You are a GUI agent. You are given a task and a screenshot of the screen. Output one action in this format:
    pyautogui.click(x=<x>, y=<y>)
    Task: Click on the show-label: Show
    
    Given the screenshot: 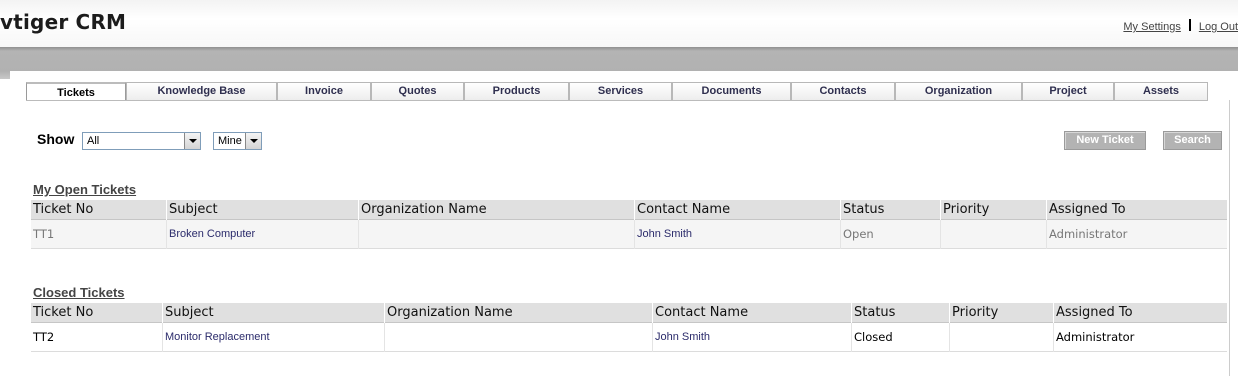 What is the action you would take?
    pyautogui.click(x=56, y=139)
    